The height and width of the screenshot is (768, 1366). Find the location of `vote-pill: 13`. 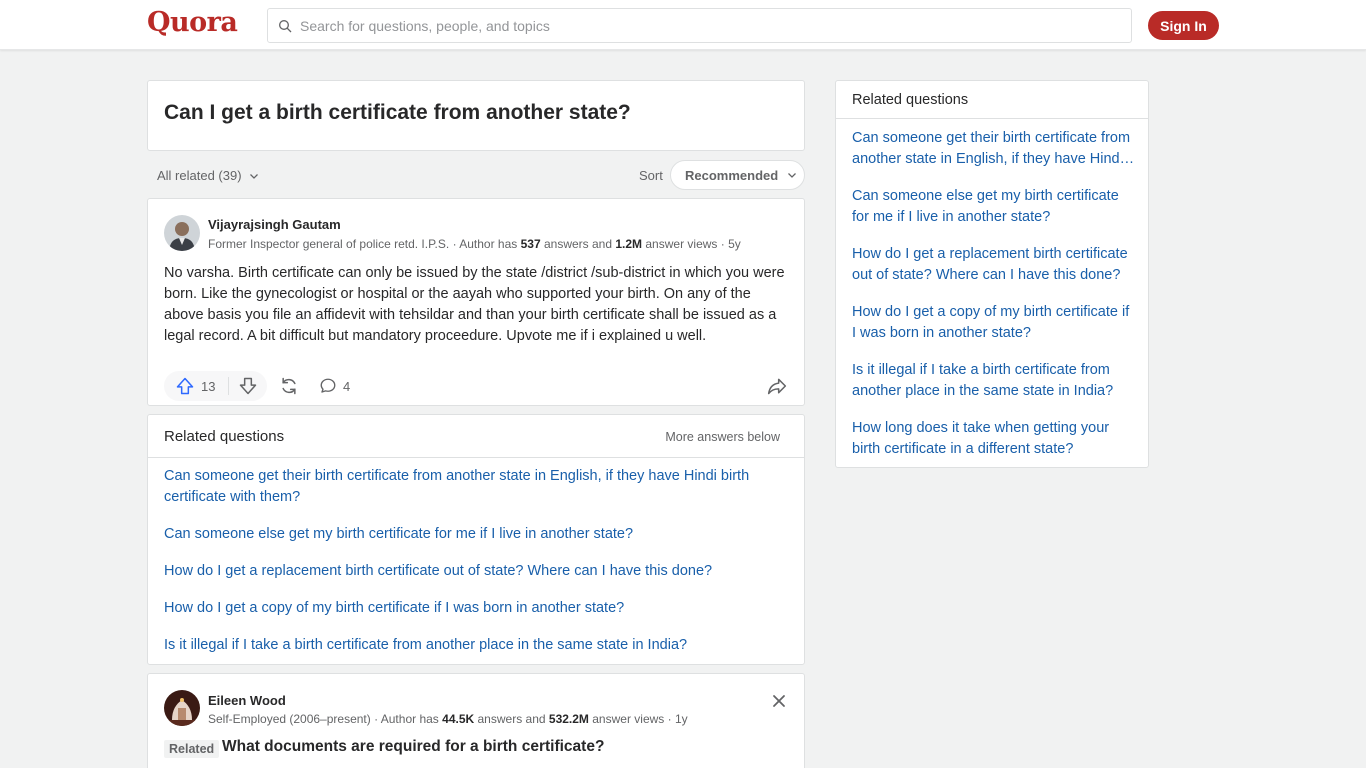

vote-pill: 13 is located at coordinates (215, 386).